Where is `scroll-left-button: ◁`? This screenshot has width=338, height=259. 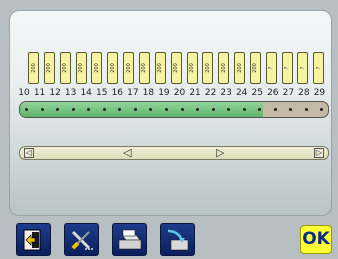 scroll-left-button: ◁ is located at coordinates (29, 153).